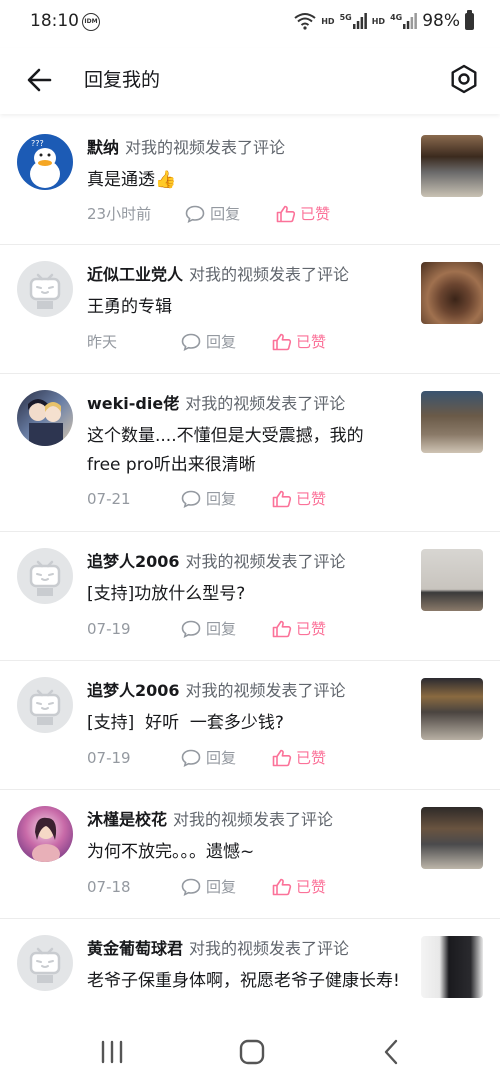 Image resolution: width=500 pixels, height=1083 pixels. Describe the element at coordinates (119, 214) in the screenshot. I see `timestamp: 23小时前` at that location.